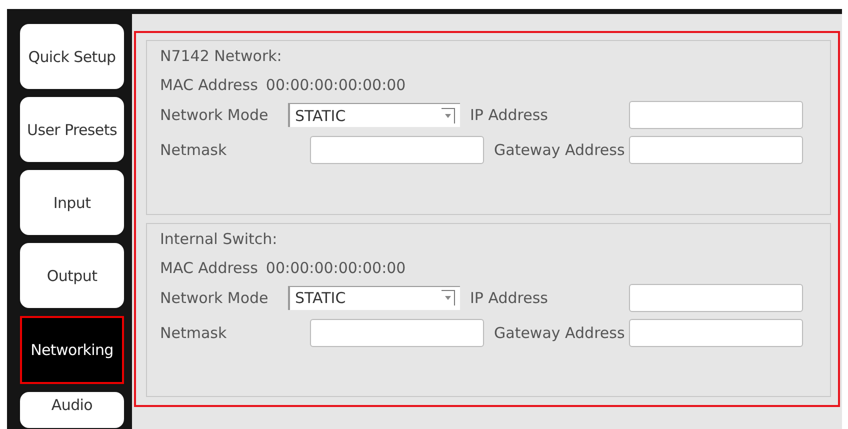  I want to click on sidebar-item: Audio, so click(72, 410).